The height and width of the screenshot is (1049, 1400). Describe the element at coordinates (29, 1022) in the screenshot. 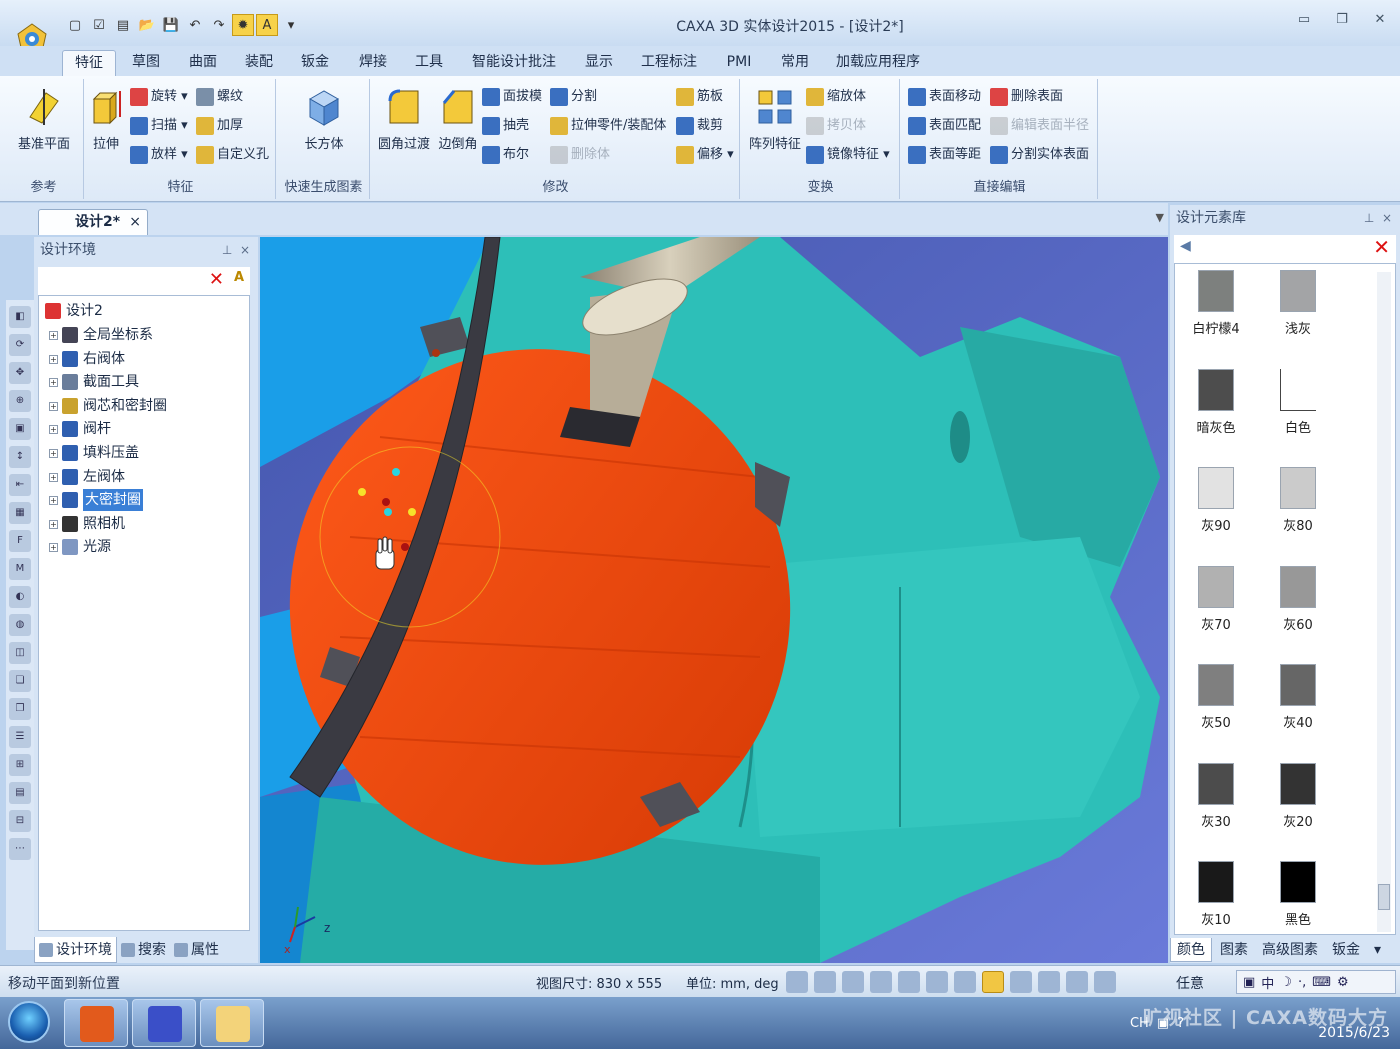

I see `start-button` at that location.